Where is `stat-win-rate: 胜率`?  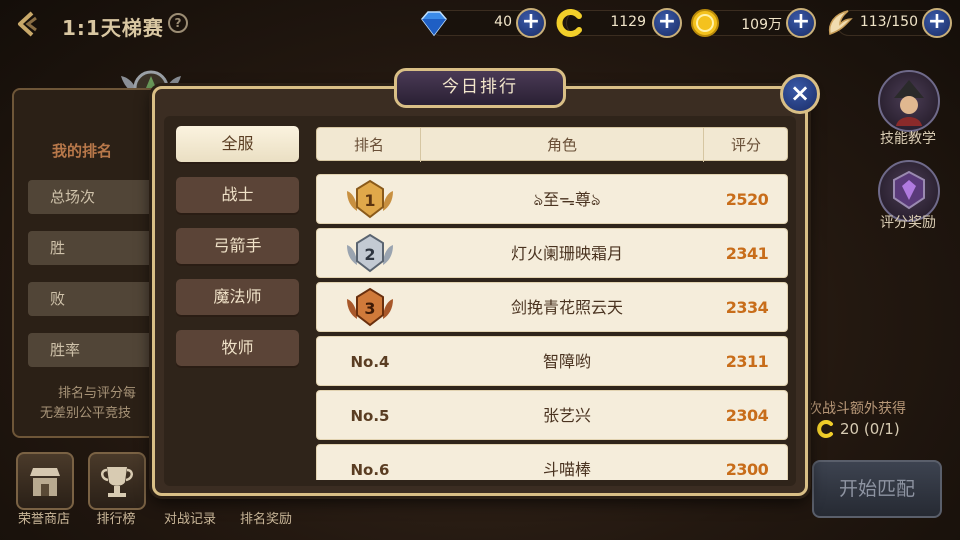 stat-win-rate: 胜率 is located at coordinates (93, 350).